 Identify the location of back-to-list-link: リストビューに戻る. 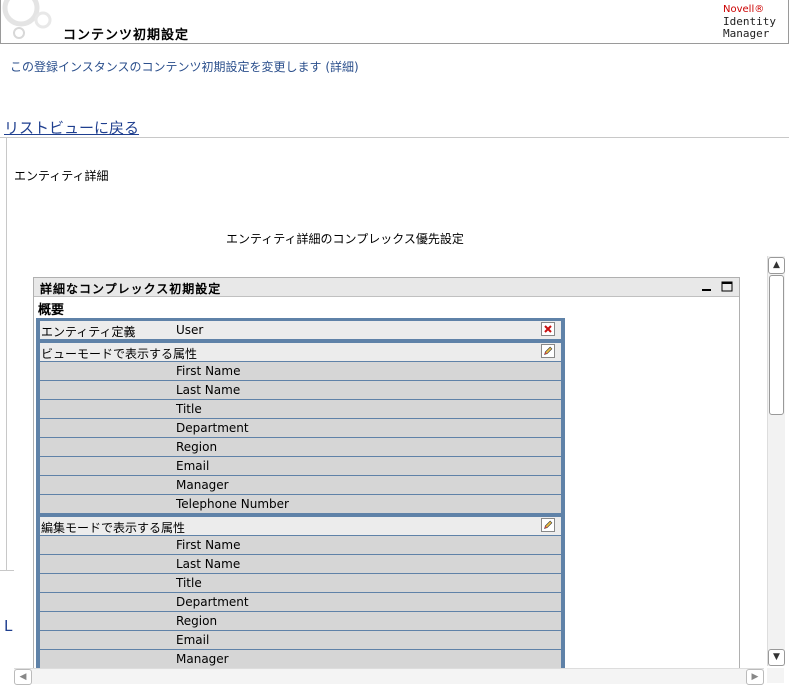
(71, 127).